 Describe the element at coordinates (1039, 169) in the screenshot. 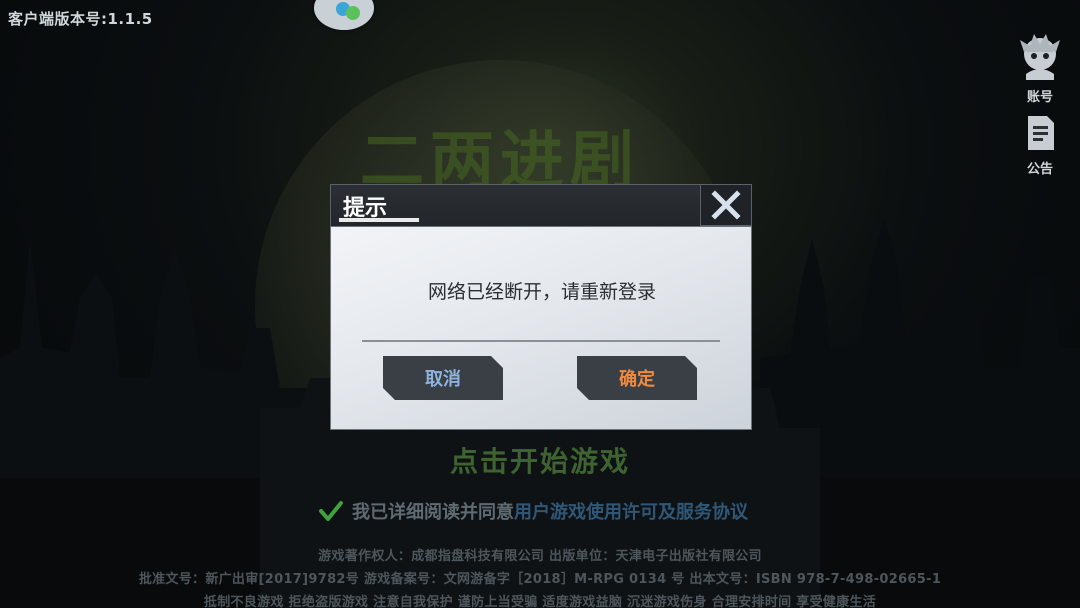

I see `notice-label: 公告` at that location.